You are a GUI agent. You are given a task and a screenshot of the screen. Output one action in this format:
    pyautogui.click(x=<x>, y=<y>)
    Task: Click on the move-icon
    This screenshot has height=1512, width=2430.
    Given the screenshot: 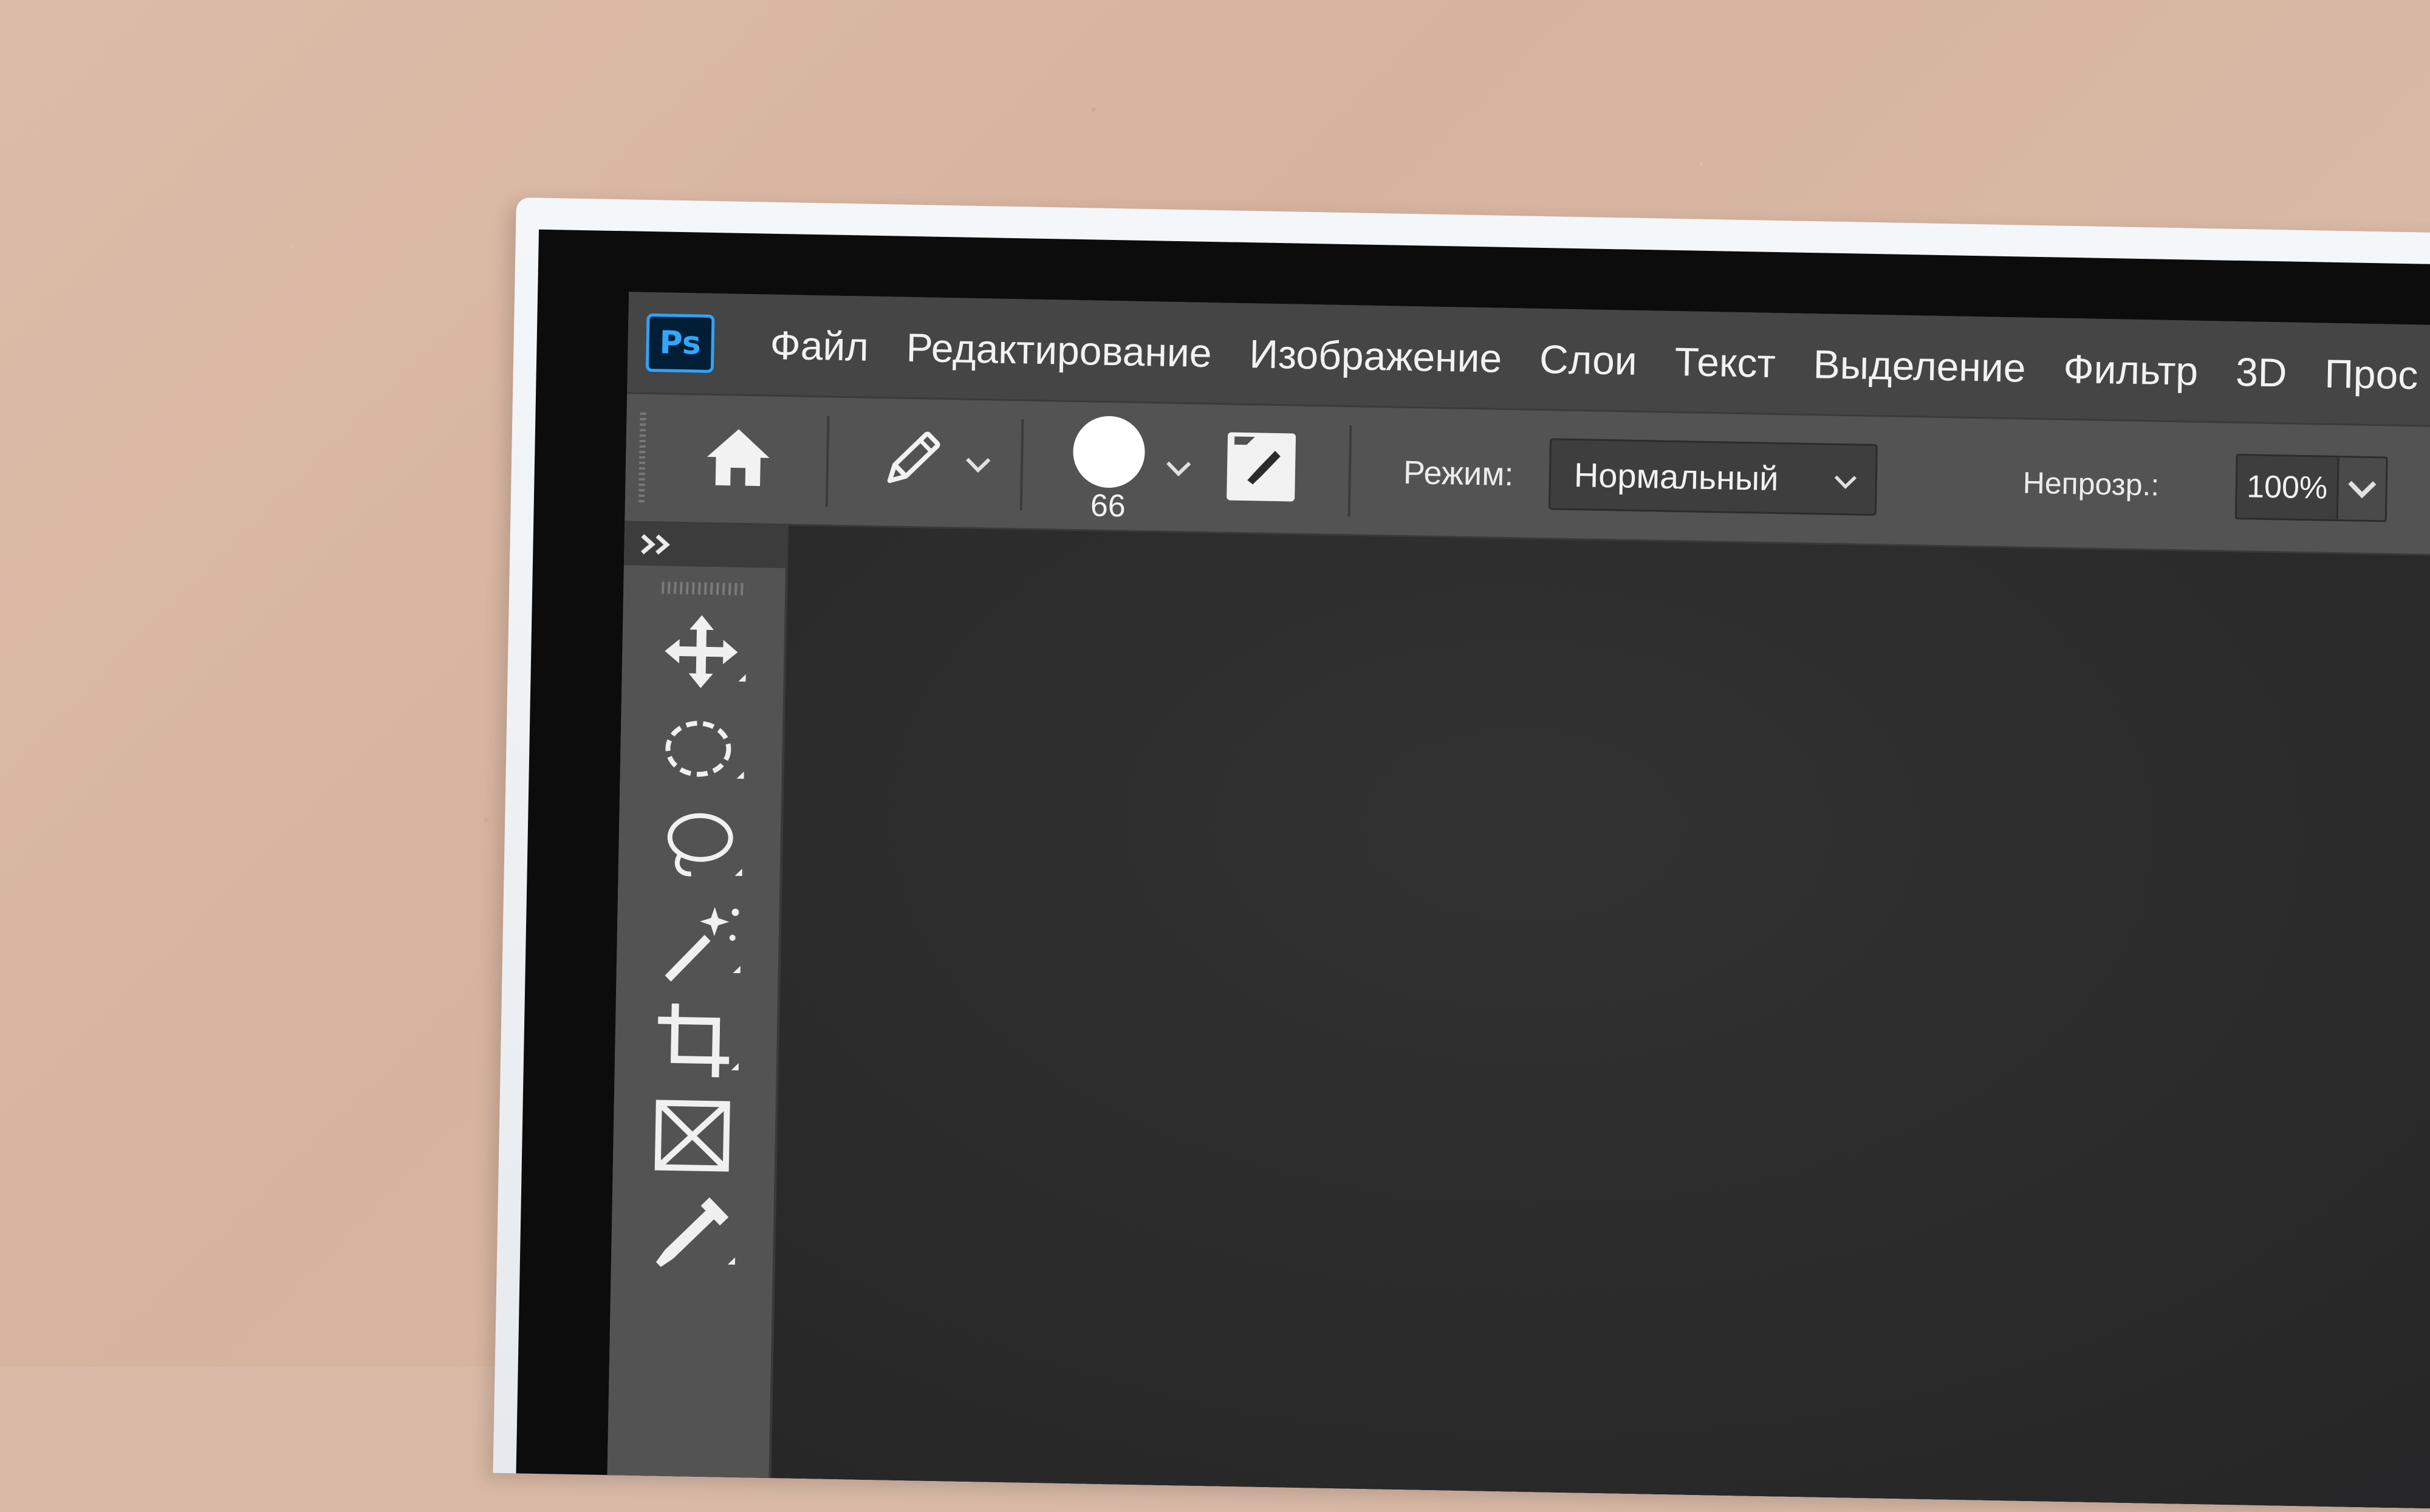 What is the action you would take?
    pyautogui.click(x=705, y=651)
    